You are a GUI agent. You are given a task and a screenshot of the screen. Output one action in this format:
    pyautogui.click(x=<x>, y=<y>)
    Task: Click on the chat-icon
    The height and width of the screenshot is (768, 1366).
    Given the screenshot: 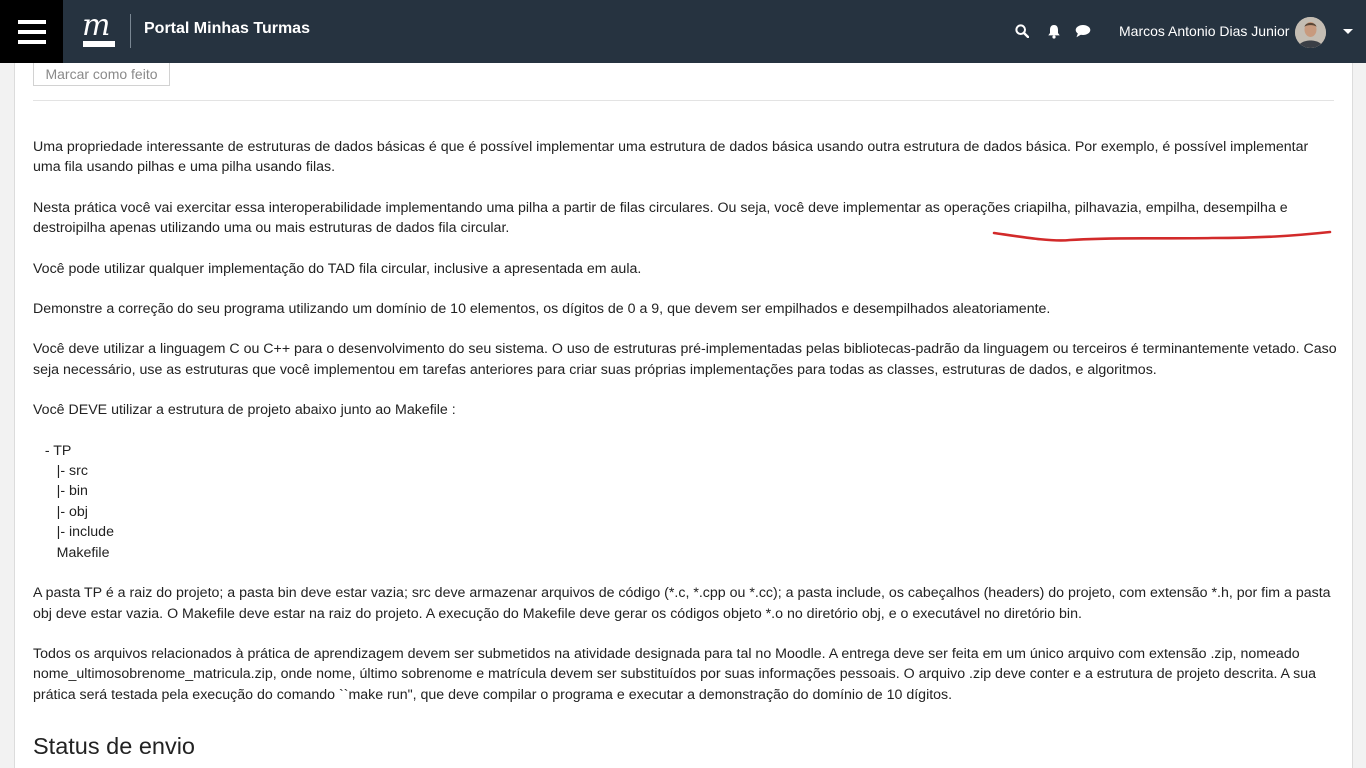 What is the action you would take?
    pyautogui.click(x=1083, y=31)
    